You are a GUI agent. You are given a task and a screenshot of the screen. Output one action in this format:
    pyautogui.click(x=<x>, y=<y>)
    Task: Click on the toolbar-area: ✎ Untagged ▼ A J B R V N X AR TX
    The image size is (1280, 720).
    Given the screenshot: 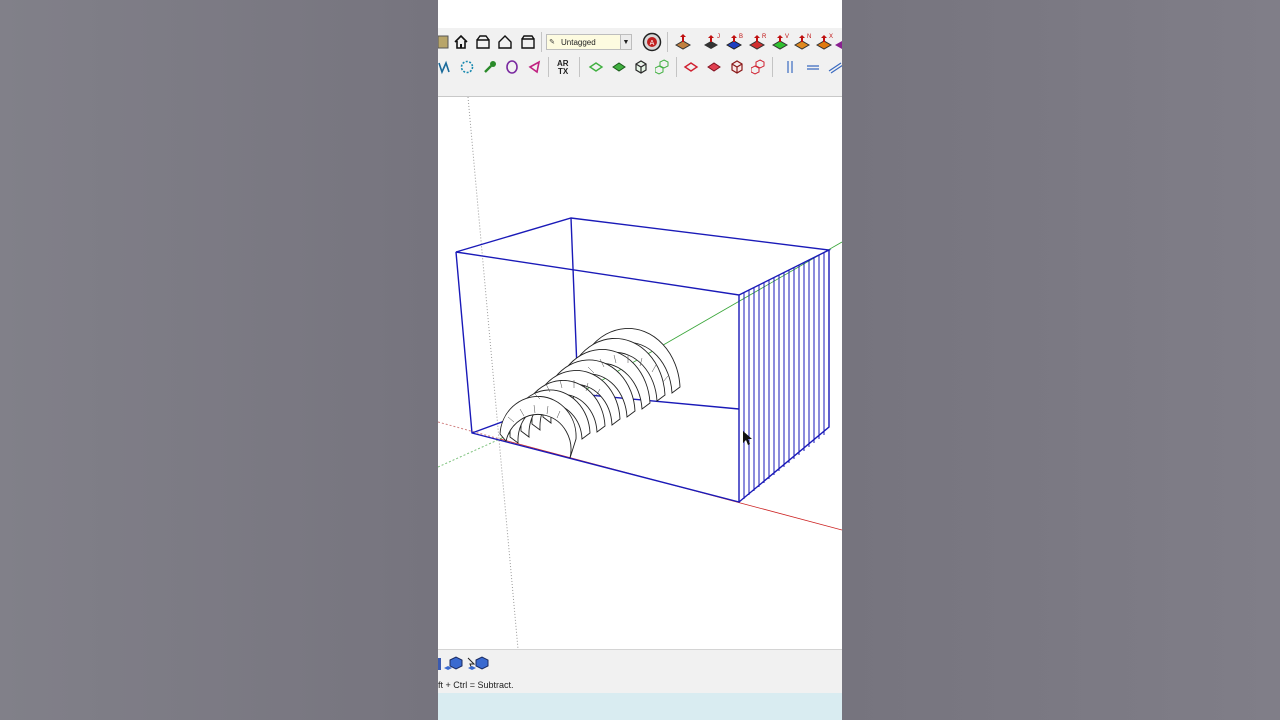 What is the action you would take?
    pyautogui.click(x=640, y=62)
    